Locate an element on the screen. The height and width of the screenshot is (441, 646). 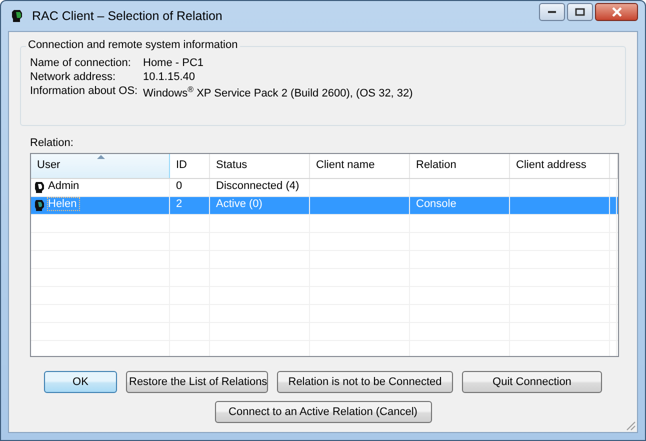
table-cell-text: Admin is located at coordinates (64, 186).